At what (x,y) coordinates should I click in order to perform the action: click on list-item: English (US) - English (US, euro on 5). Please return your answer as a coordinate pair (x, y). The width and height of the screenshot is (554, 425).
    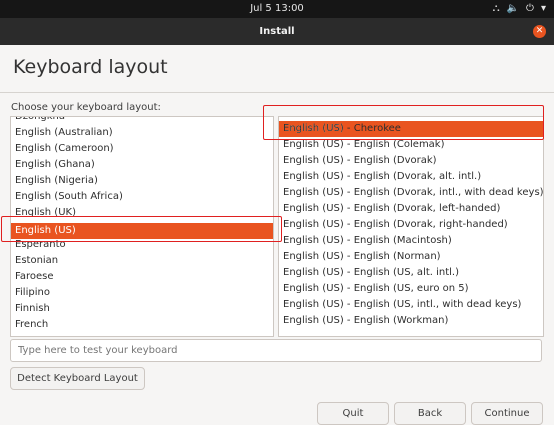
    Looking at the image, I should click on (411, 289).